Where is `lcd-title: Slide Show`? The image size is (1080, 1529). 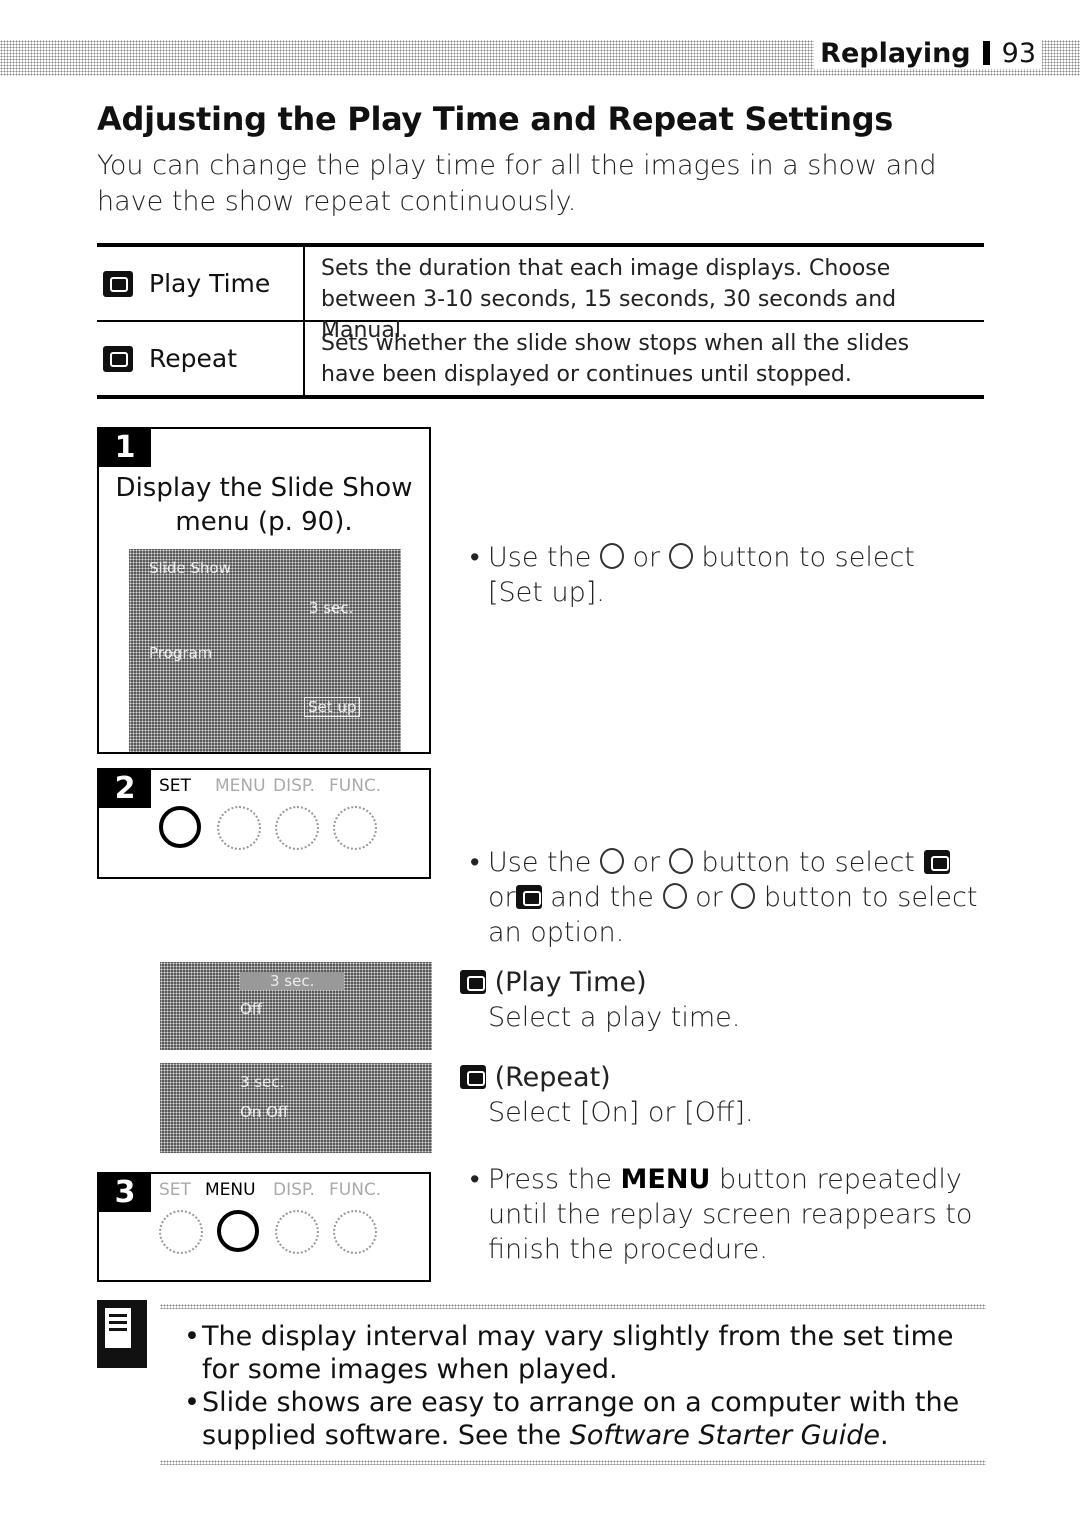
lcd-title: Slide Show is located at coordinates (190, 568).